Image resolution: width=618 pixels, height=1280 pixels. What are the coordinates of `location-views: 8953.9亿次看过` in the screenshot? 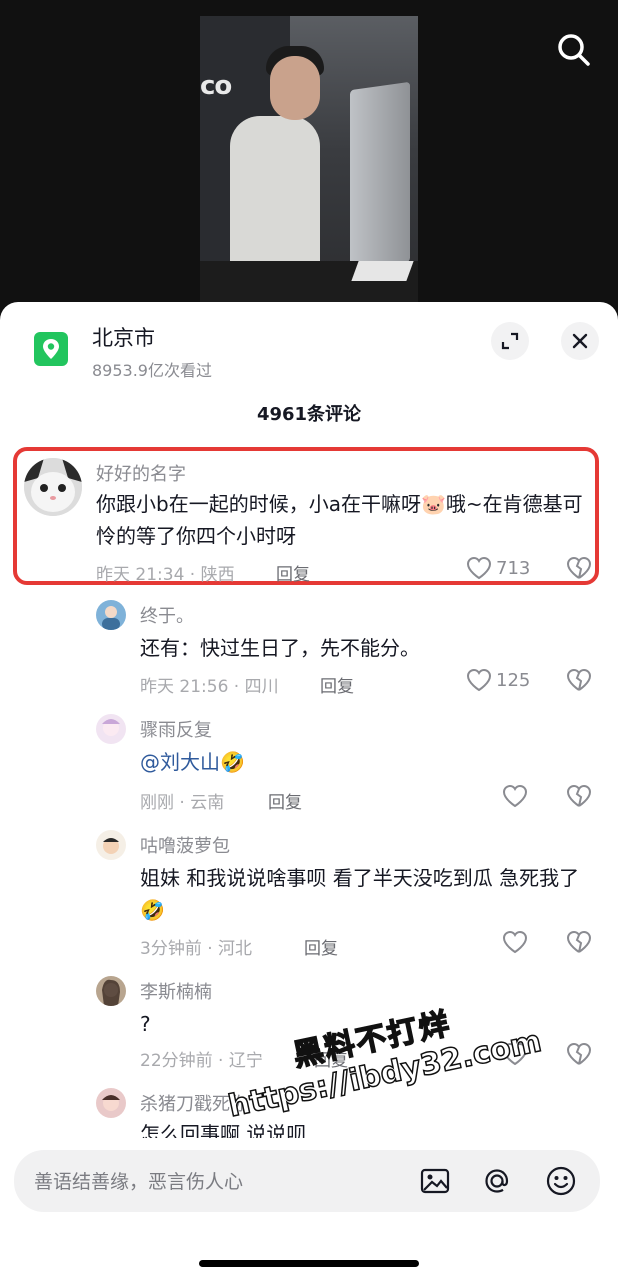 It's located at (152, 370).